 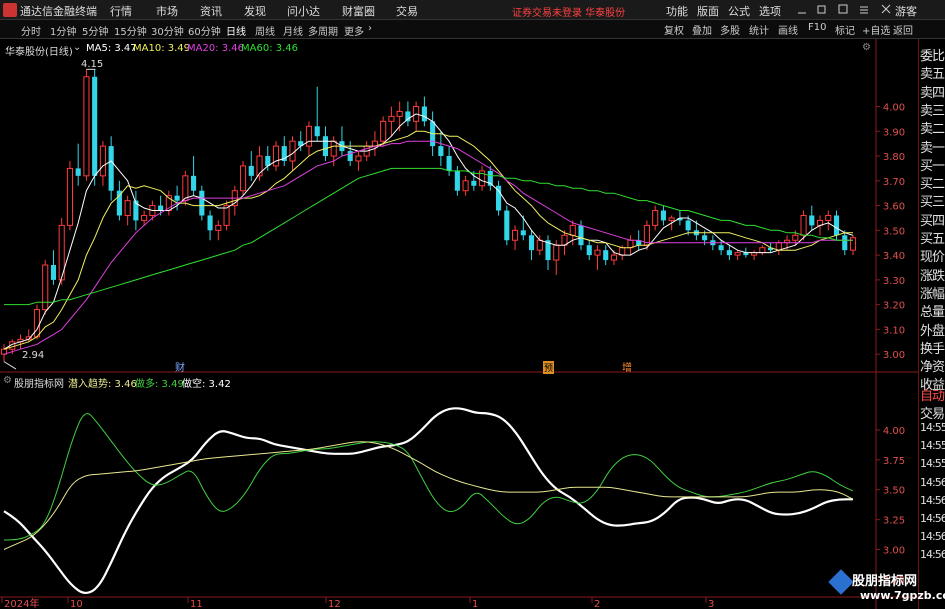 What do you see at coordinates (162, 48) in the screenshot?
I see `ma10-legend: MA10: 3.49` at bounding box center [162, 48].